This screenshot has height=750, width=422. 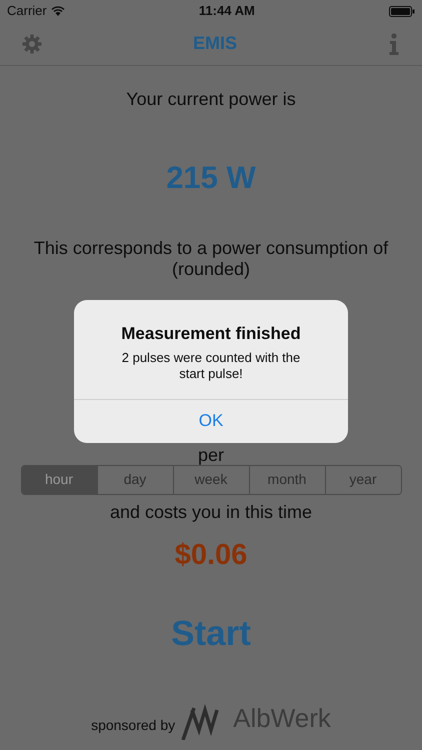 What do you see at coordinates (394, 43) in the screenshot?
I see `info-icon` at bounding box center [394, 43].